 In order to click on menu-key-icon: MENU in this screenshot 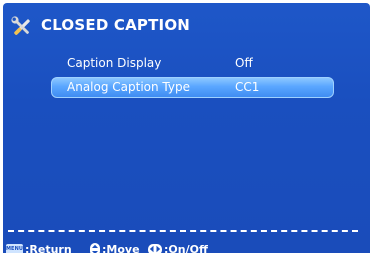, I will do `click(14, 248)`.